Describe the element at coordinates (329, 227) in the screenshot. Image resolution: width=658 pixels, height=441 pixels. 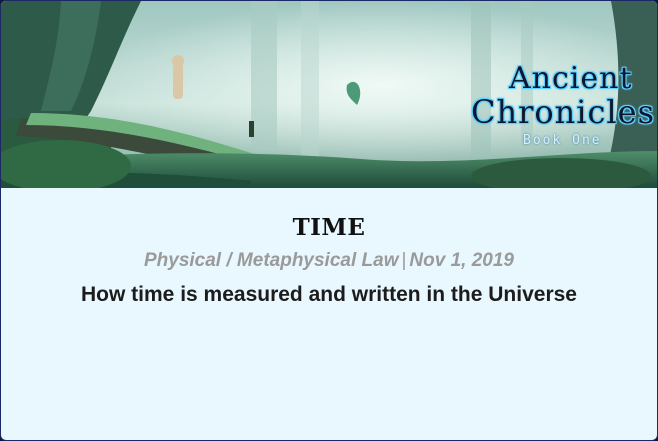
I see `post-title: TIME` at that location.